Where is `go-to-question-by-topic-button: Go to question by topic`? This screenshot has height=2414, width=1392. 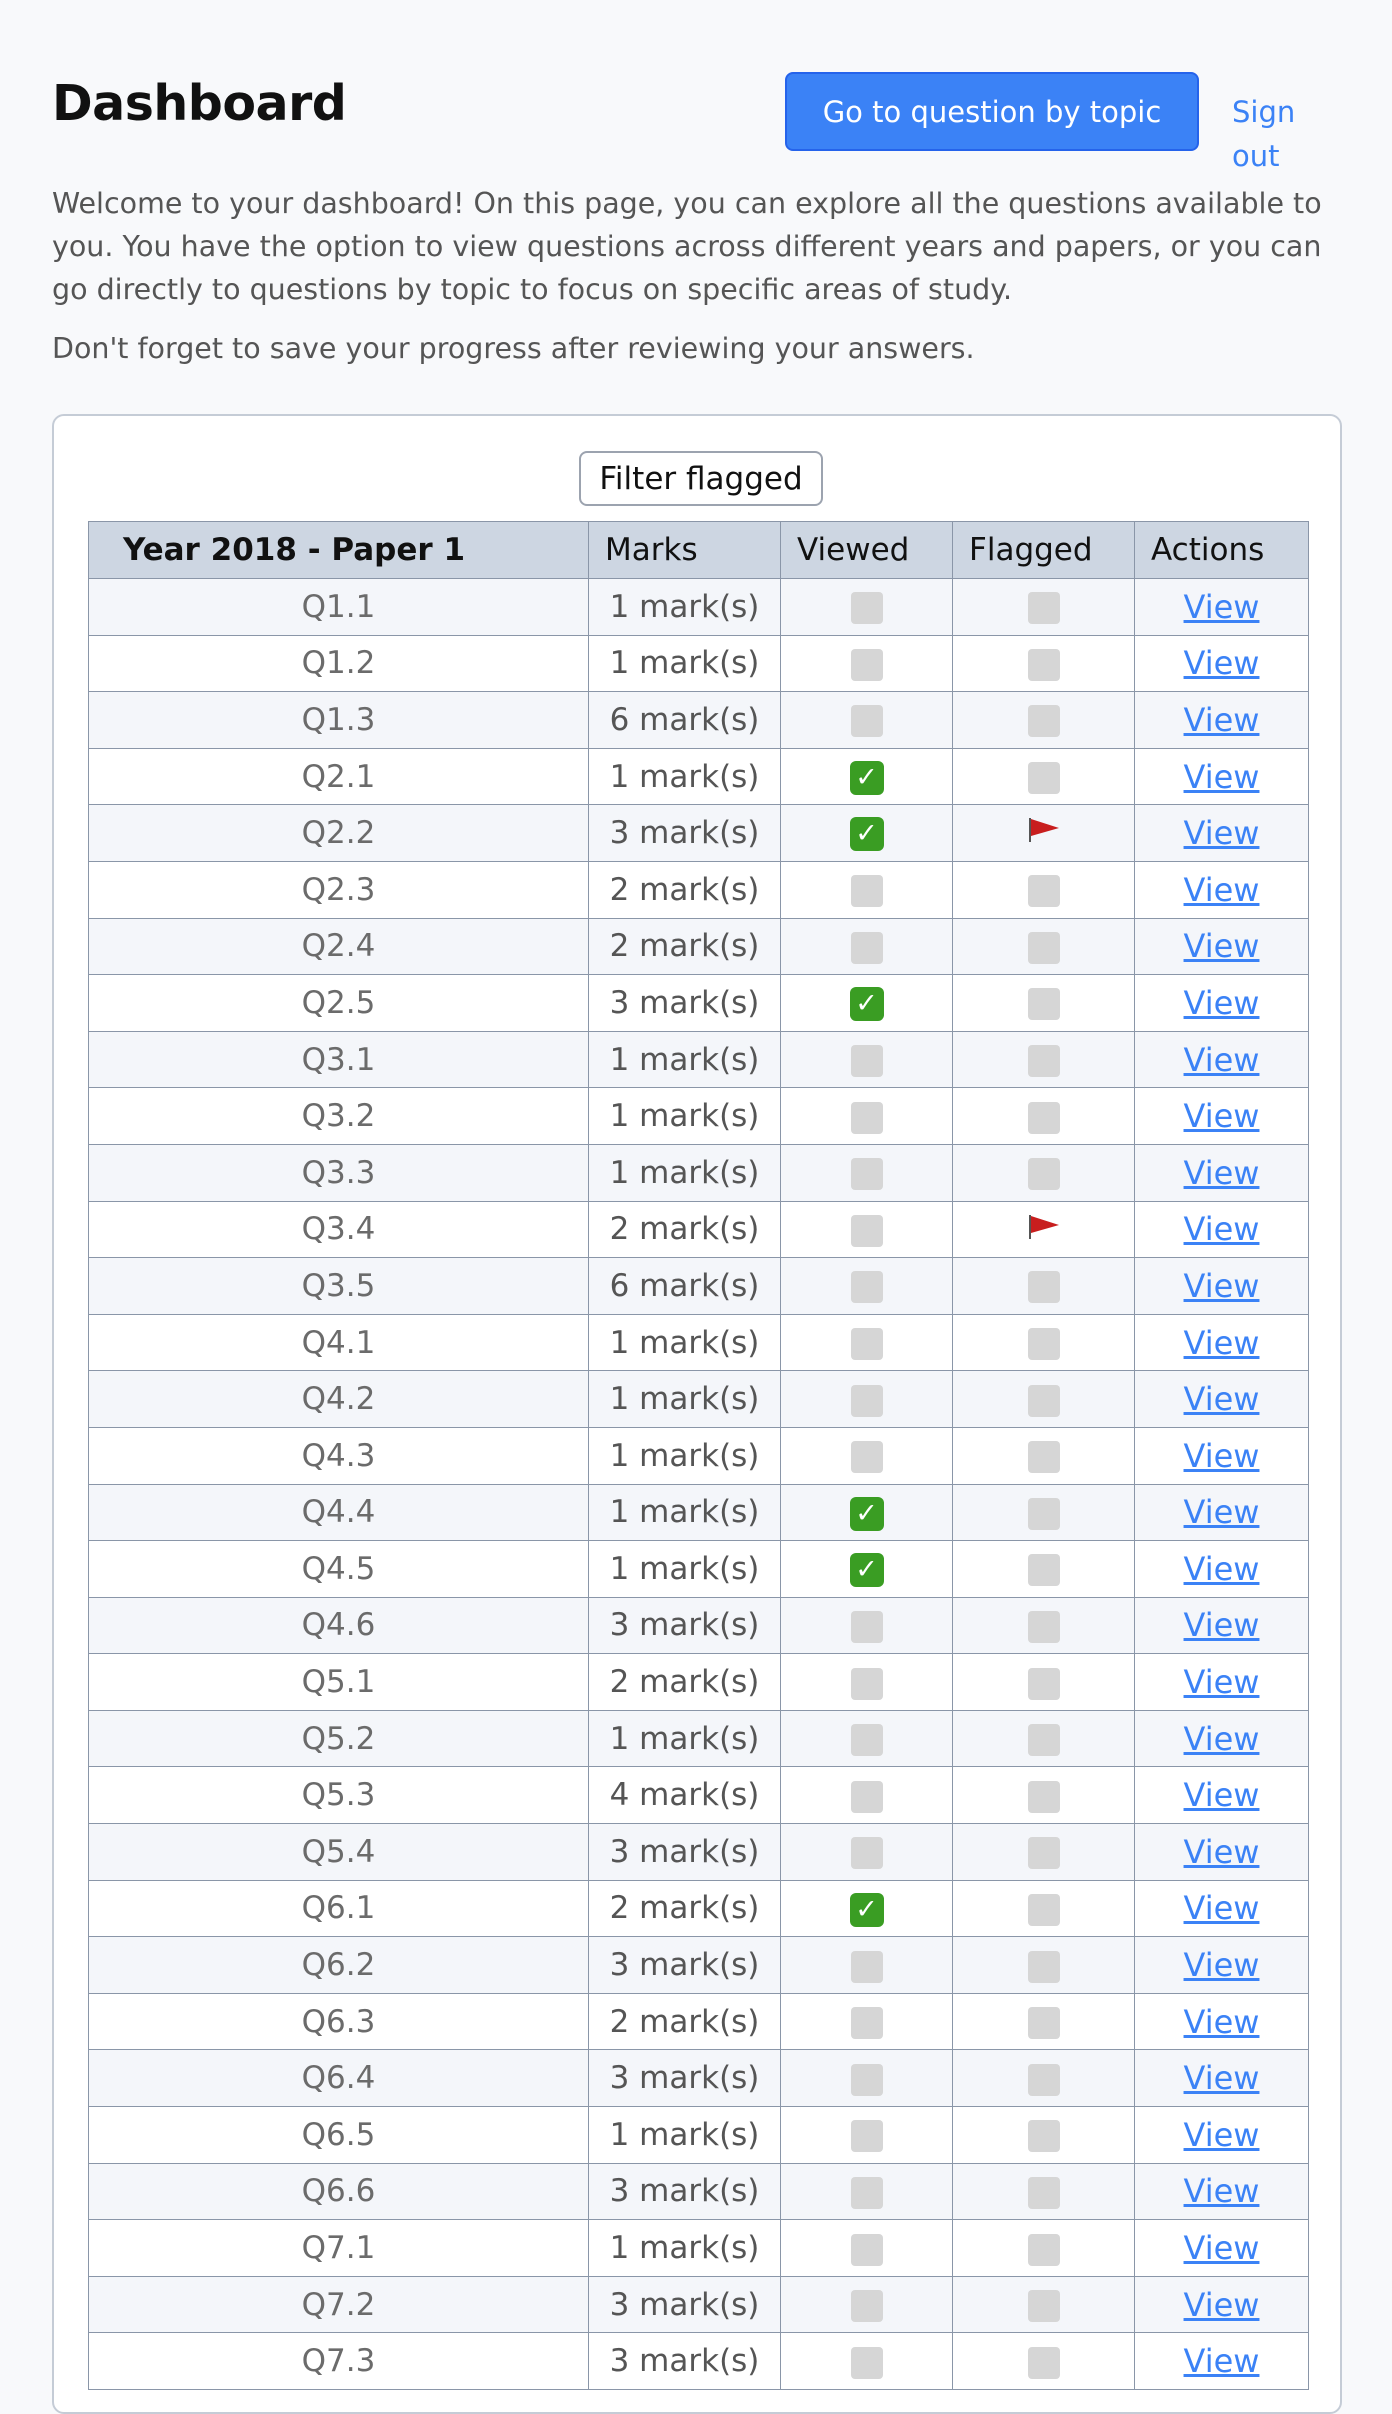 go-to-question-by-topic-button: Go to question by topic is located at coordinates (992, 111).